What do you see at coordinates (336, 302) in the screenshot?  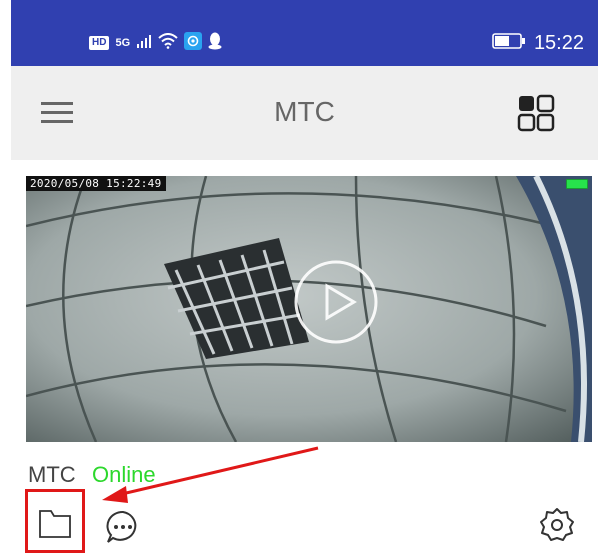 I see `play-icon` at bounding box center [336, 302].